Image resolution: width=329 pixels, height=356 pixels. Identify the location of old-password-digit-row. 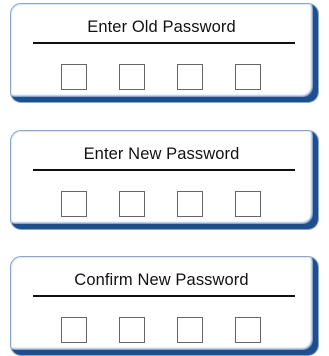
(161, 77).